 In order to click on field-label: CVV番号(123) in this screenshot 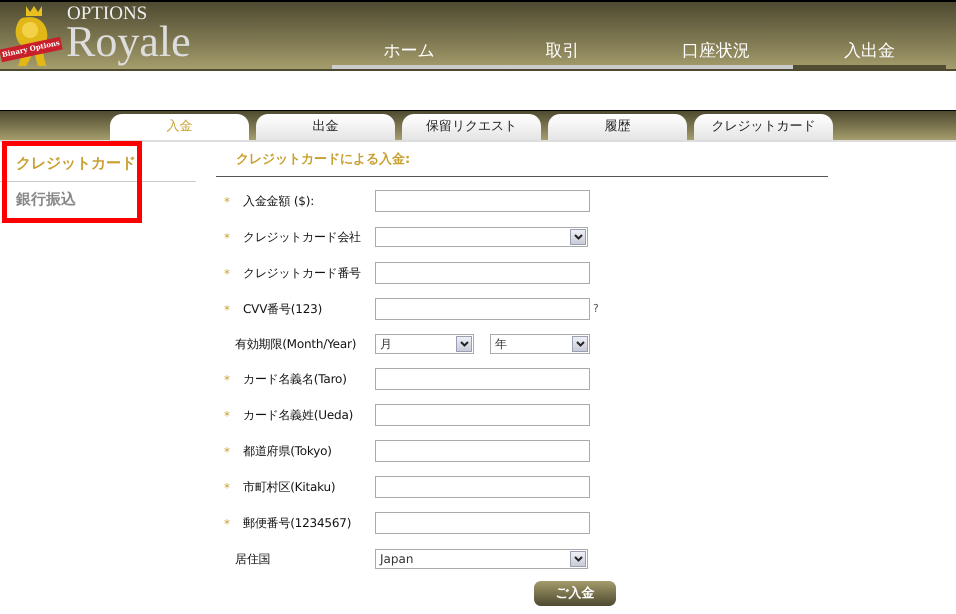, I will do `click(282, 309)`.